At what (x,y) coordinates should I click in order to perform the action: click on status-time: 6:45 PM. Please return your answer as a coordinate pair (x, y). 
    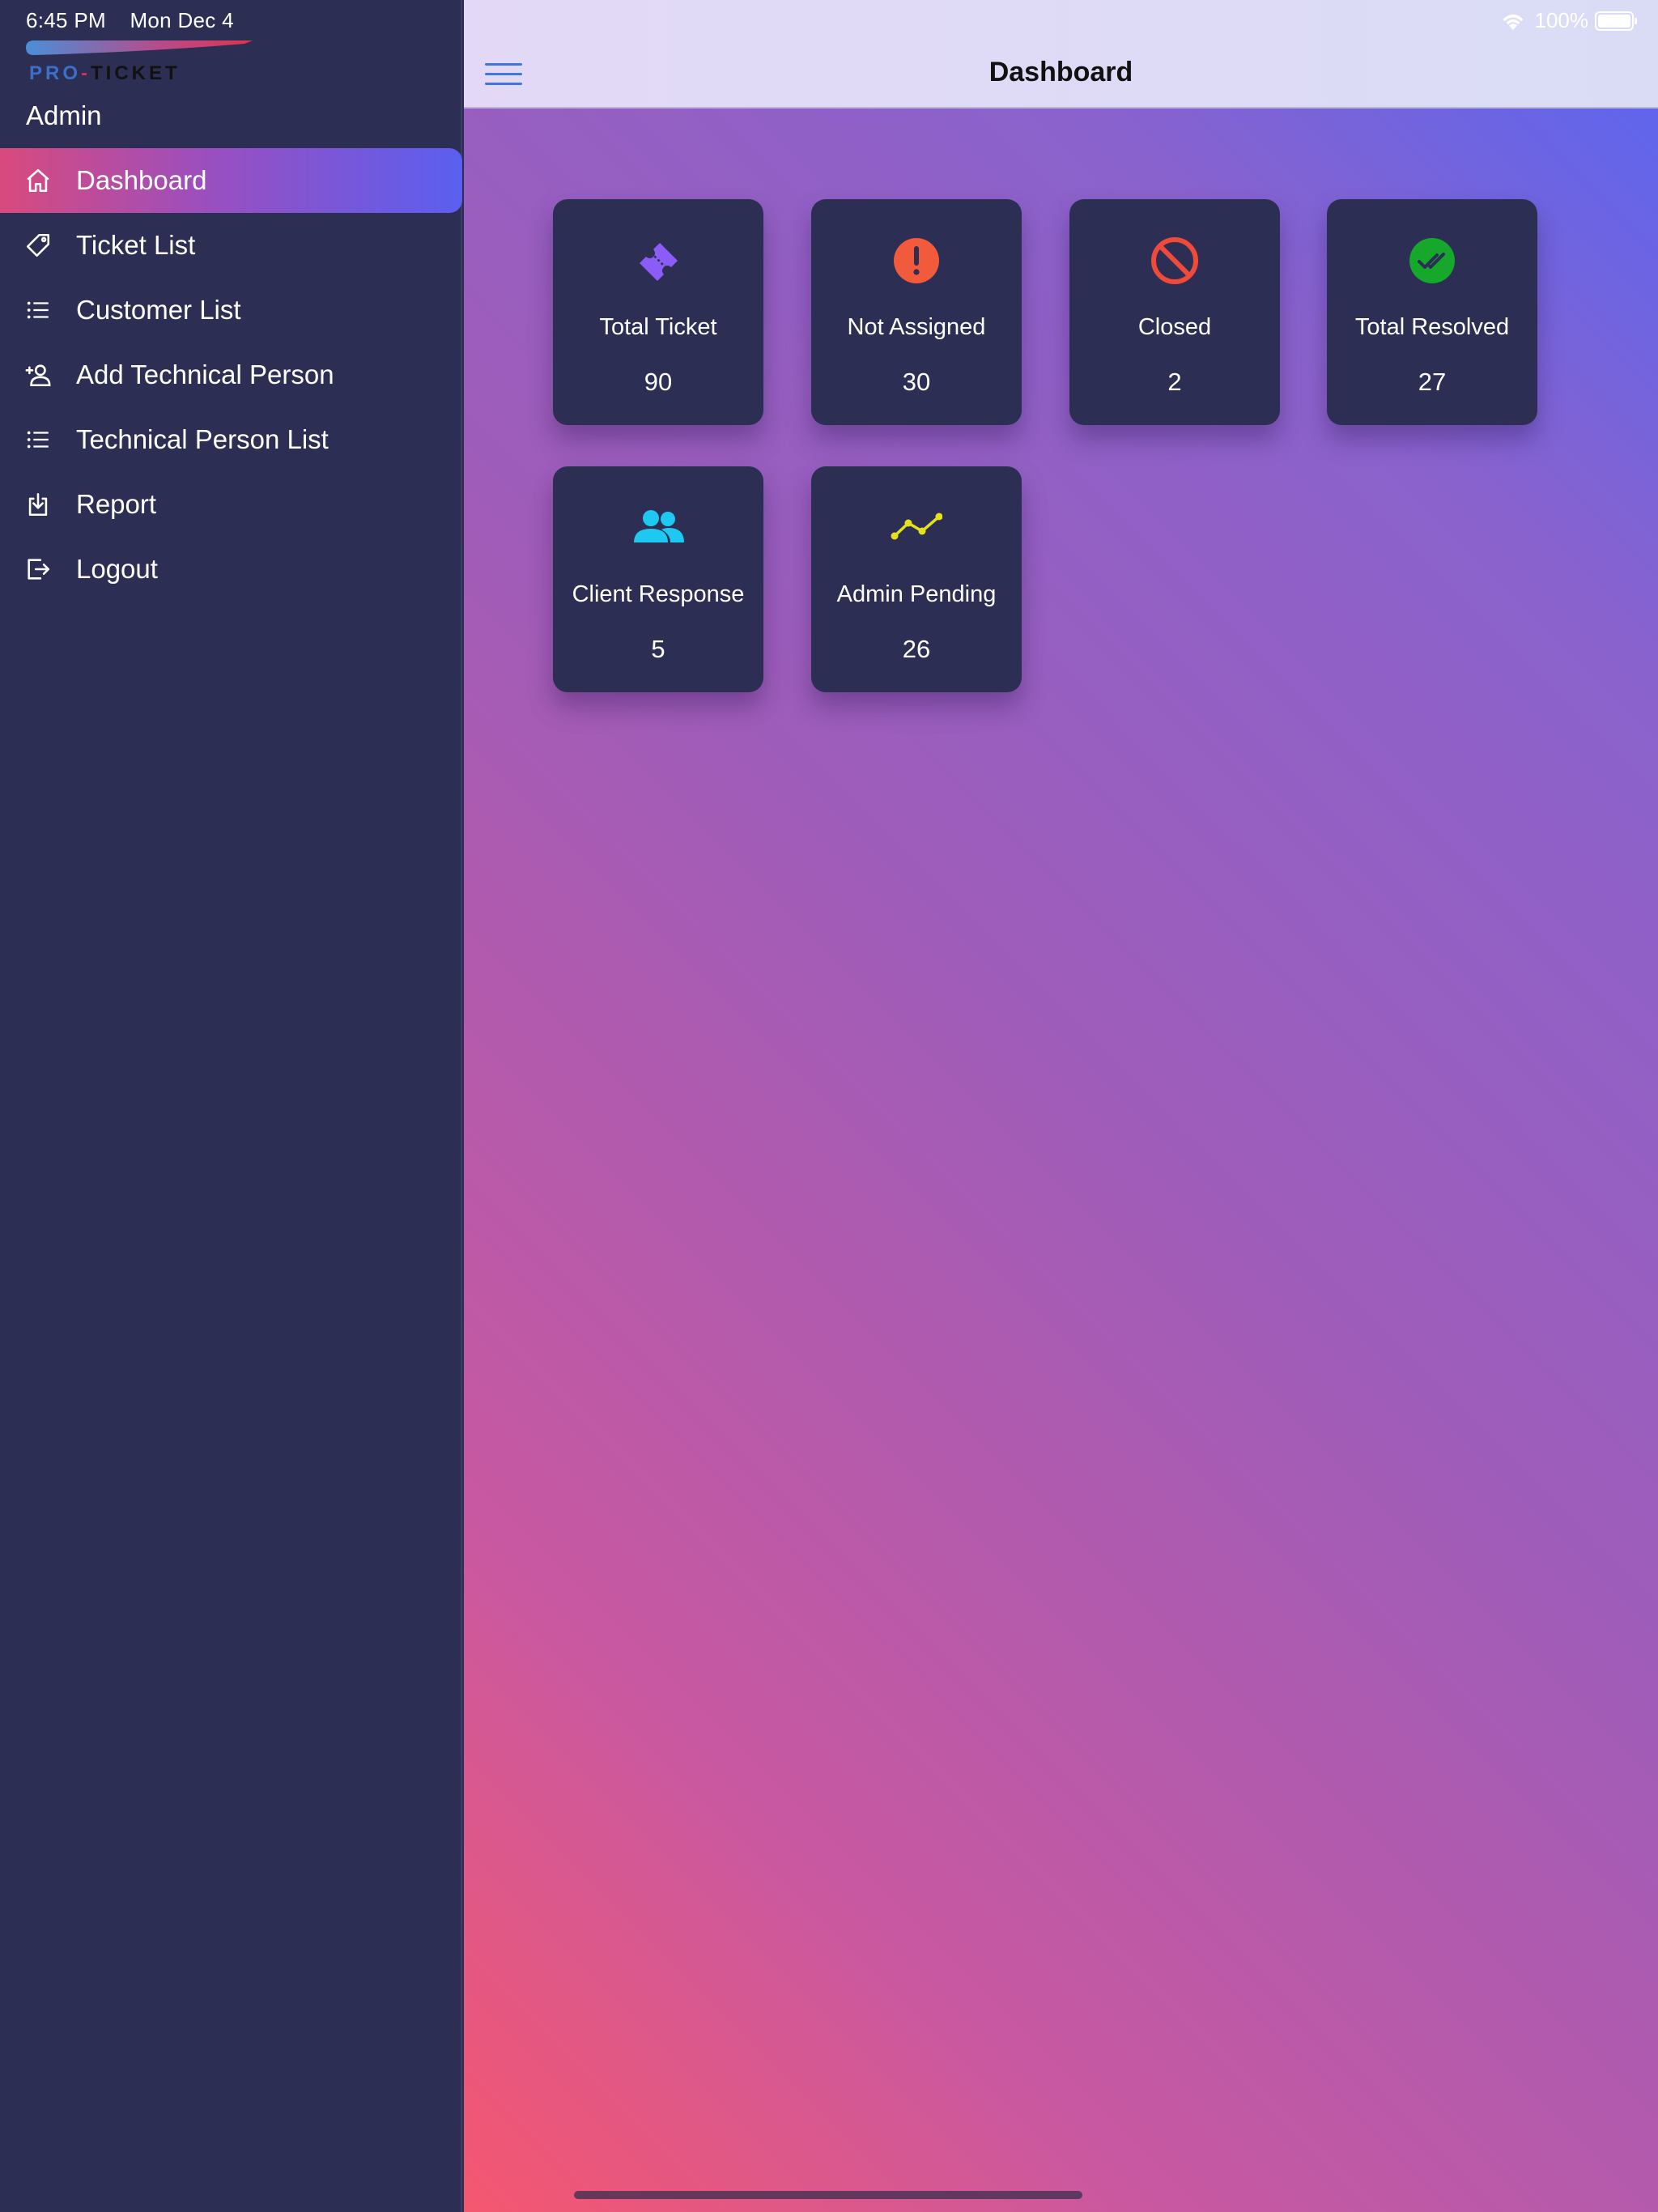
    Looking at the image, I should click on (66, 20).